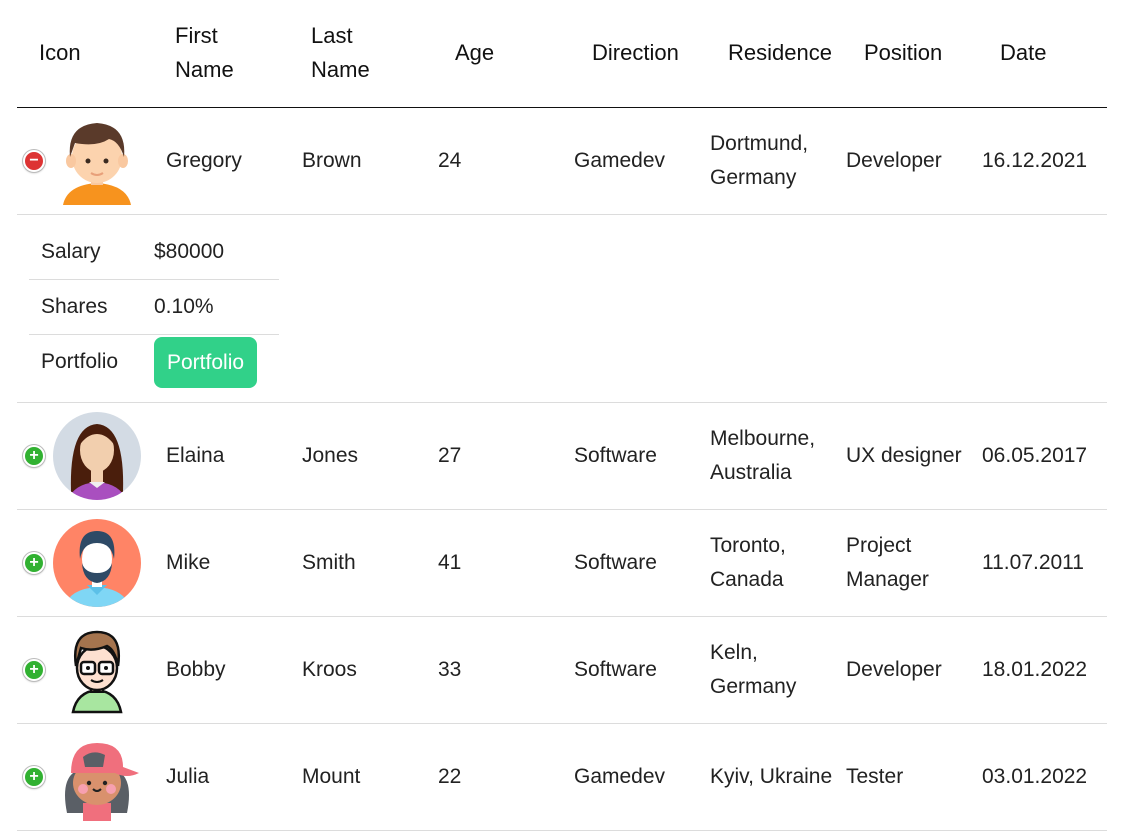  What do you see at coordinates (357, 563) in the screenshot?
I see `last-name-cell: Smith` at bounding box center [357, 563].